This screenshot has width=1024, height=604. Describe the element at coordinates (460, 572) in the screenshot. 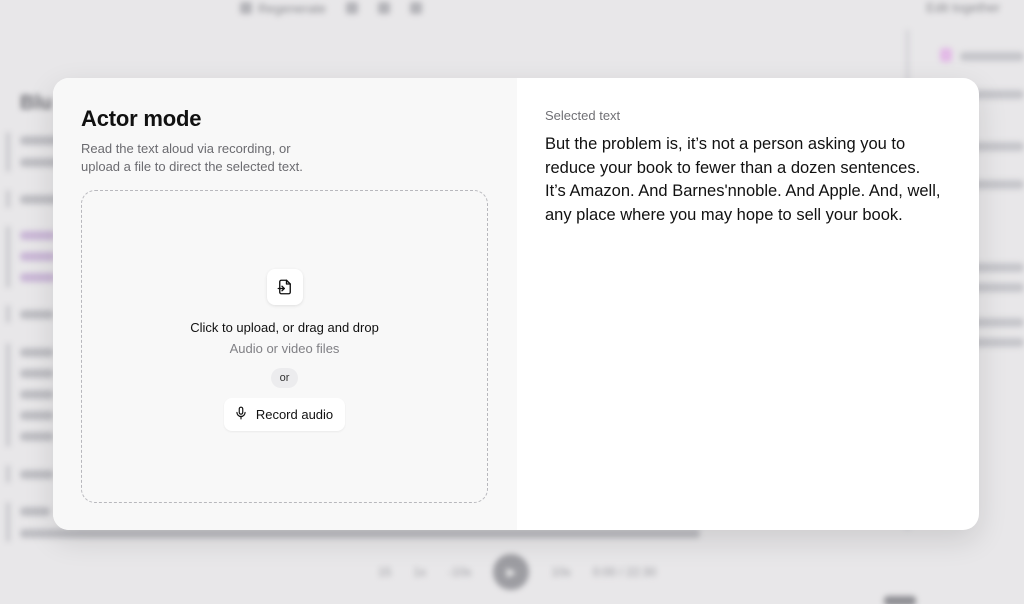

I see `rewind-label: -10s` at that location.